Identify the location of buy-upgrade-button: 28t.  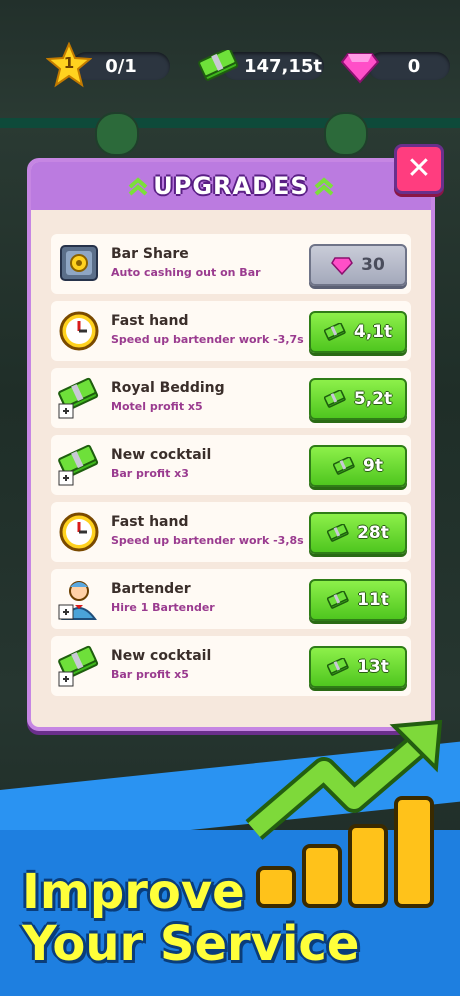
(358, 533).